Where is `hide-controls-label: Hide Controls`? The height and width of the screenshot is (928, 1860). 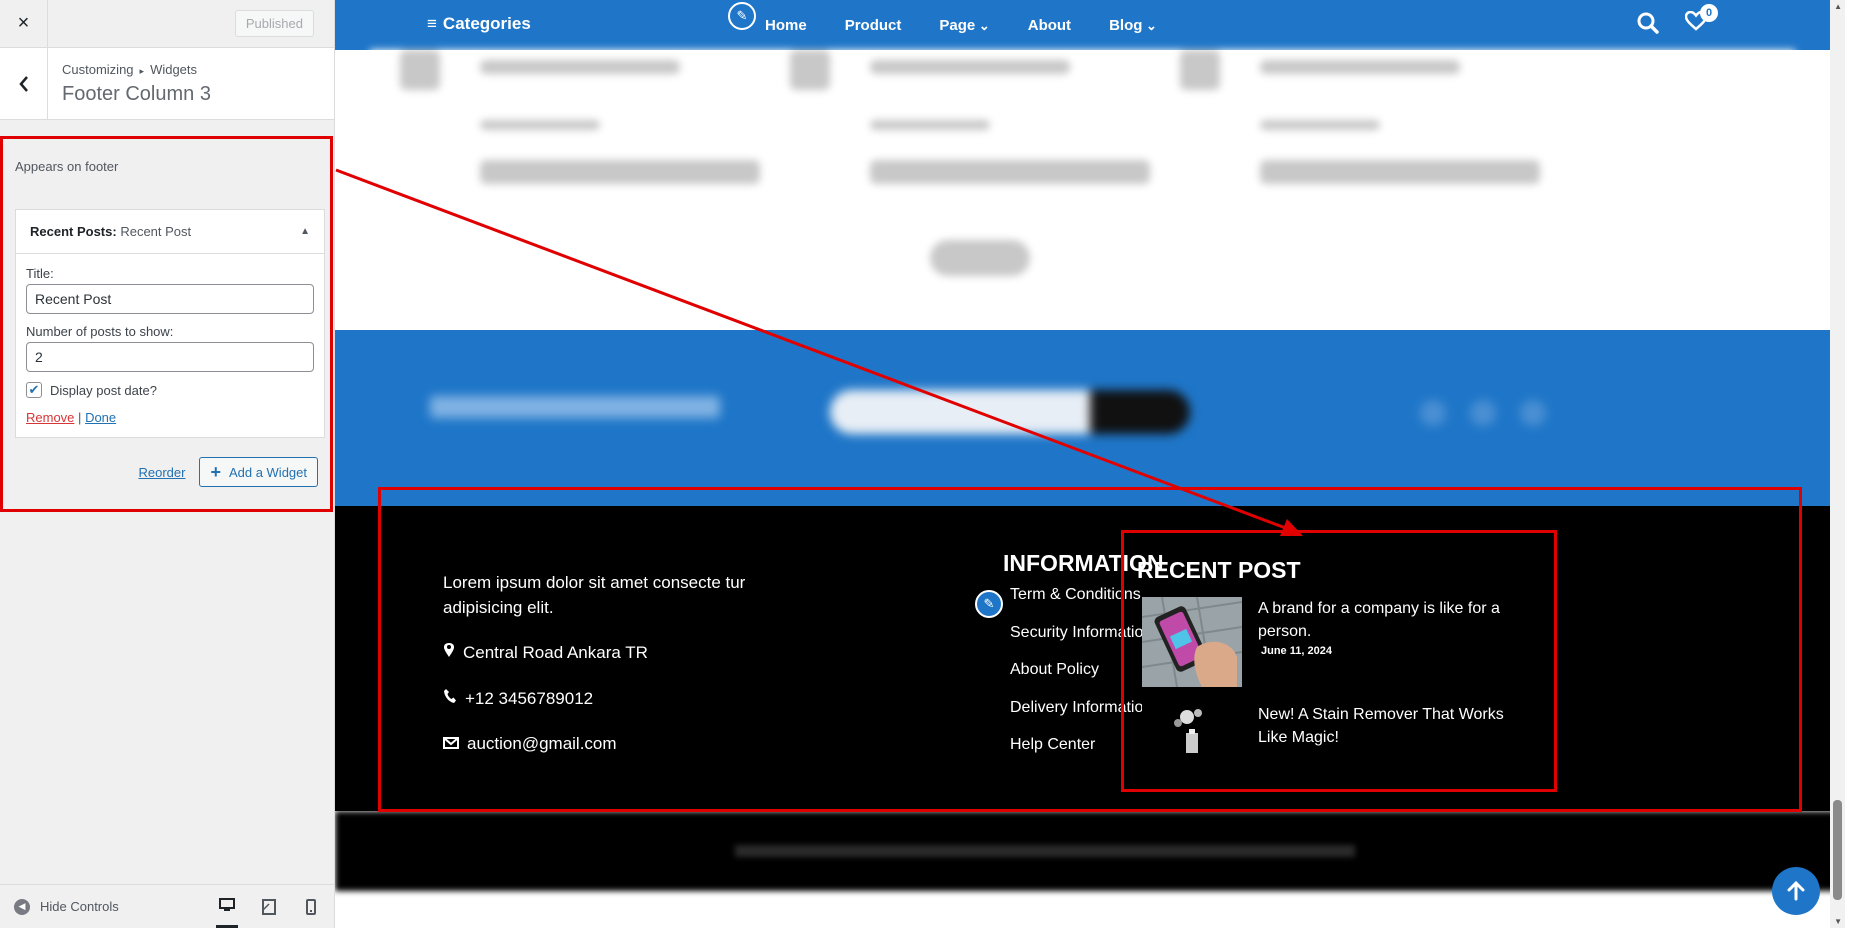 hide-controls-label: Hide Controls is located at coordinates (79, 906).